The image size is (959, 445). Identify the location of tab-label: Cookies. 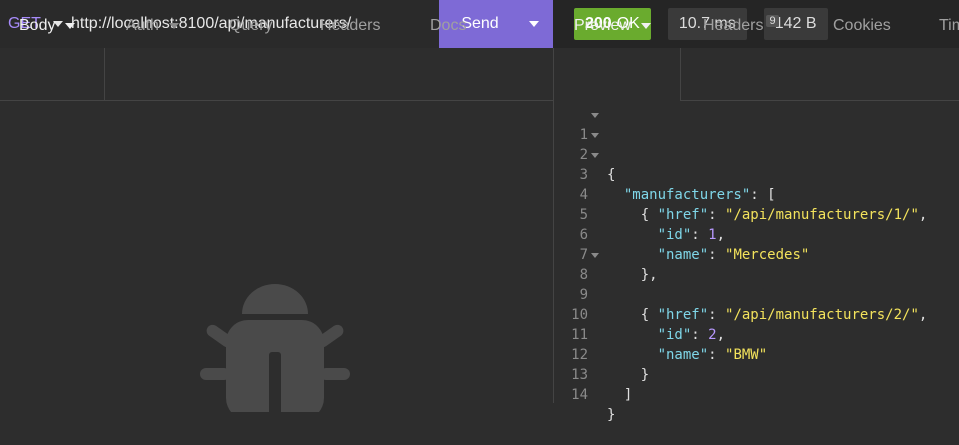
(862, 25).